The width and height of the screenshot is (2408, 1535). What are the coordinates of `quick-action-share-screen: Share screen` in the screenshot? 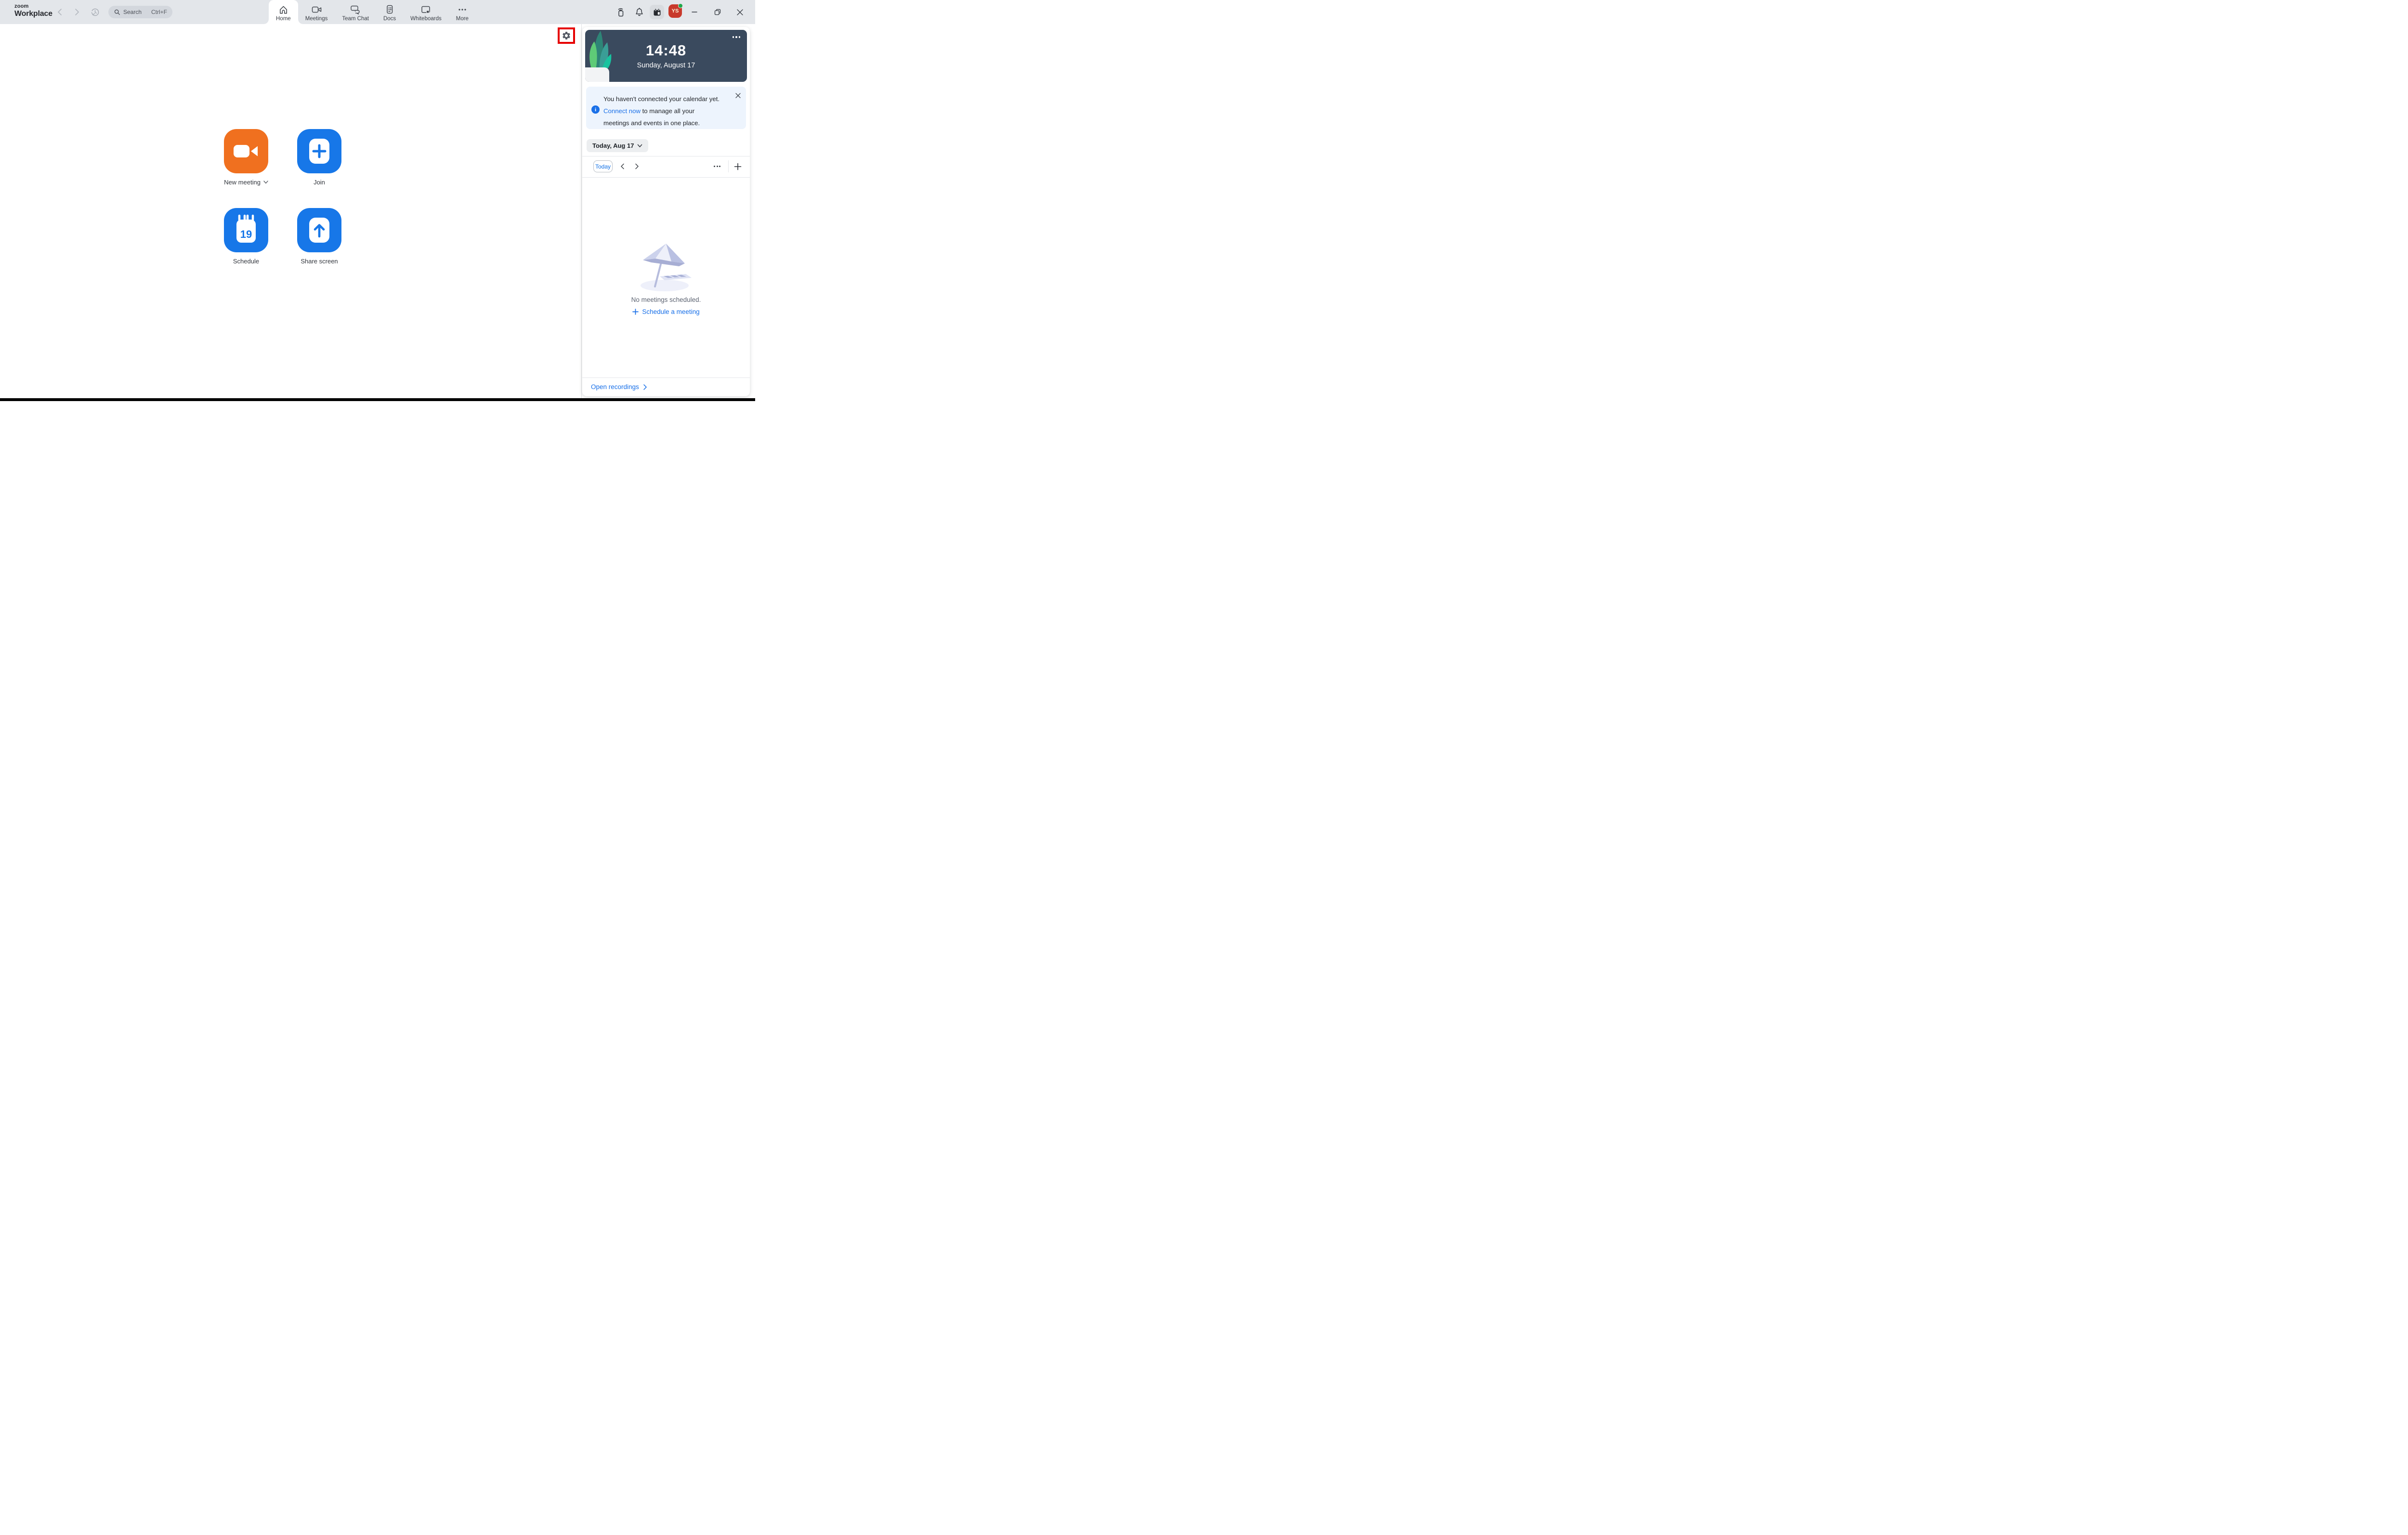 It's located at (319, 236).